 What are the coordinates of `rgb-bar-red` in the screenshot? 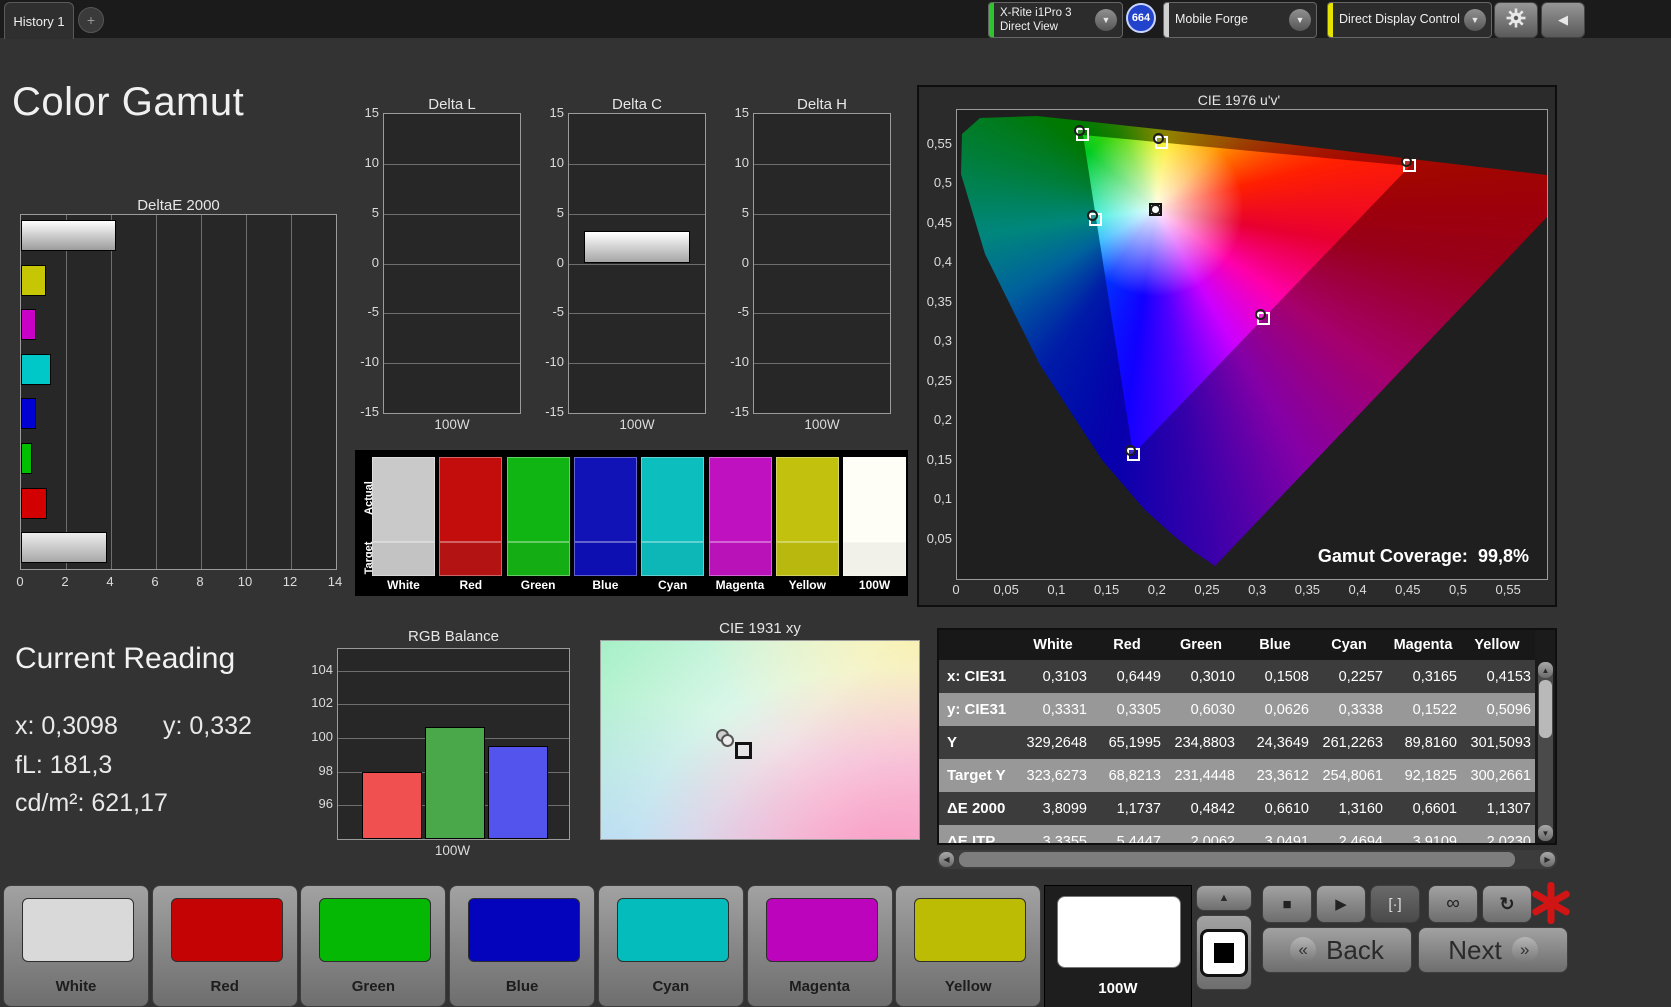 It's located at (392, 805).